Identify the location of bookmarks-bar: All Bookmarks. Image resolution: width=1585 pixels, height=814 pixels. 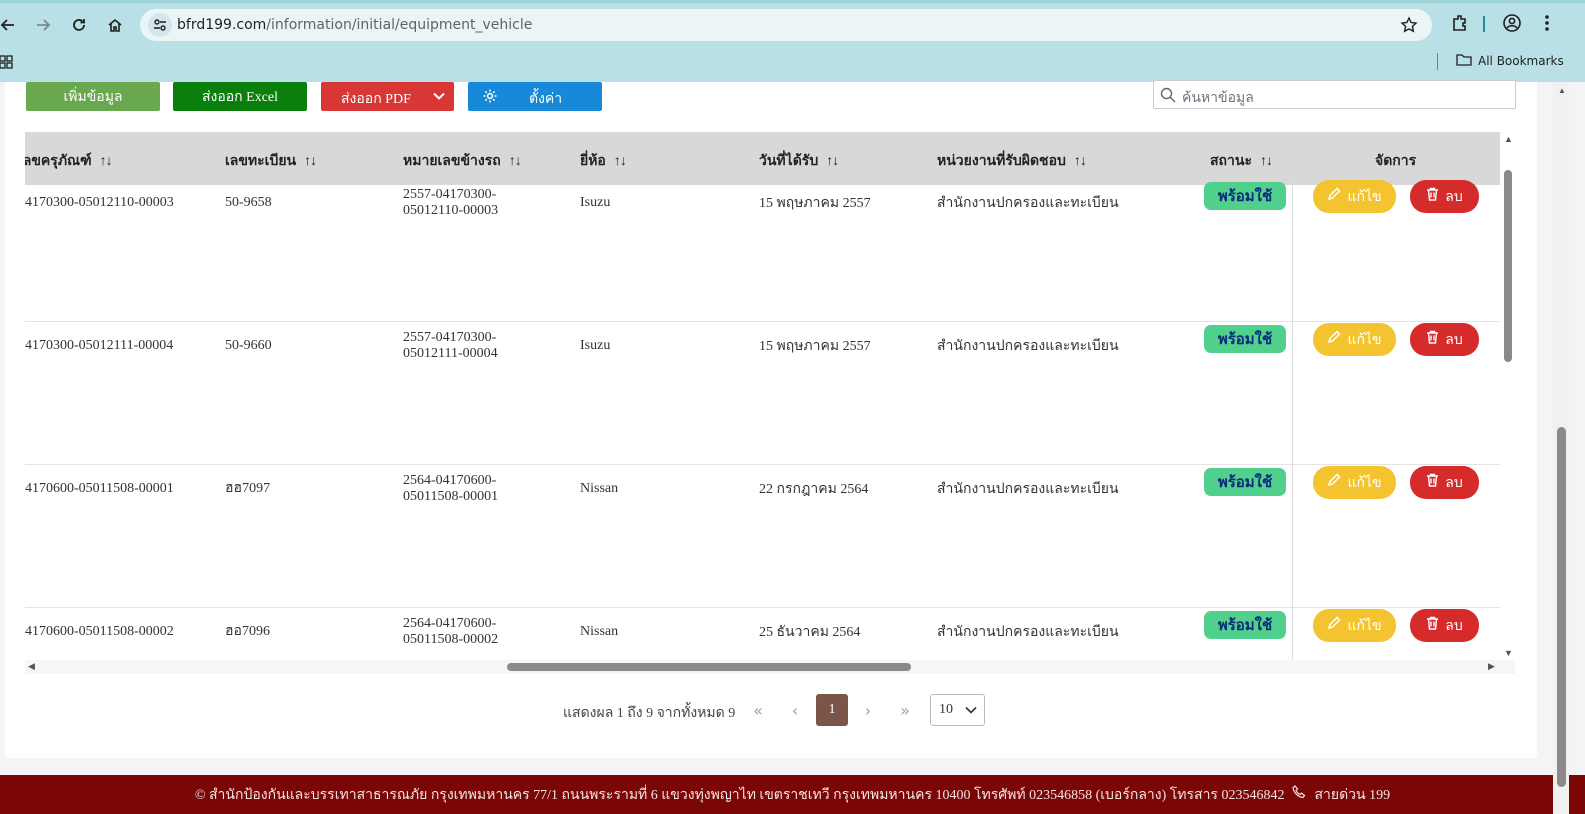
(792, 61).